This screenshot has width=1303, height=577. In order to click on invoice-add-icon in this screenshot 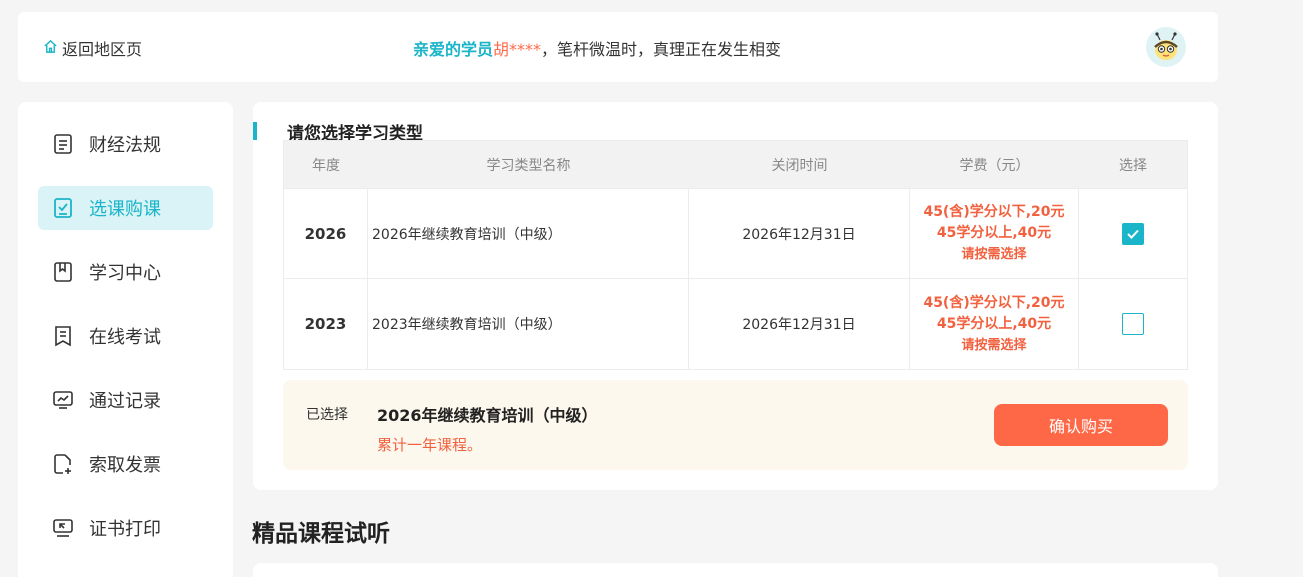, I will do `click(63, 464)`.